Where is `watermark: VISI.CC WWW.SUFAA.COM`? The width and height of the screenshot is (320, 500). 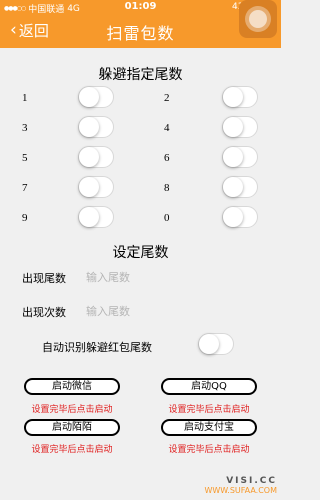
watermark: VISI.CC WWW.SUFAA.COM is located at coordinates (240, 486).